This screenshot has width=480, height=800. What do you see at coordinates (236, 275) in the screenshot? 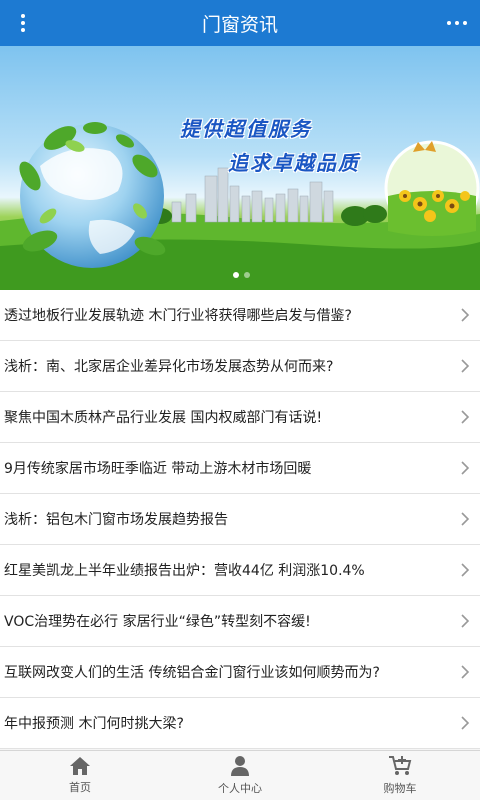
I see `carousel-dot-active` at bounding box center [236, 275].